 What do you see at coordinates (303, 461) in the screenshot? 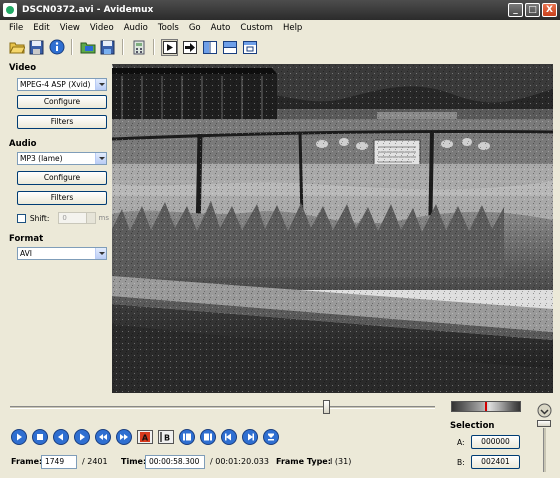
I see `frame-type-label: Frame Type:` at bounding box center [303, 461].